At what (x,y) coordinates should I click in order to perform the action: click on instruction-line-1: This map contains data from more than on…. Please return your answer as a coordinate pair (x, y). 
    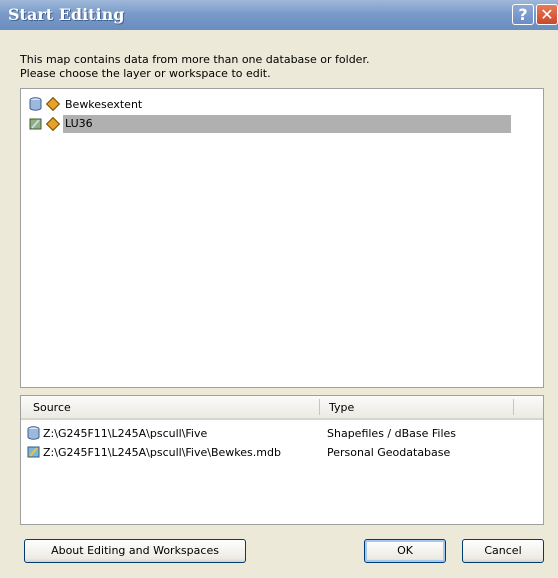
    Looking at the image, I should click on (195, 59).